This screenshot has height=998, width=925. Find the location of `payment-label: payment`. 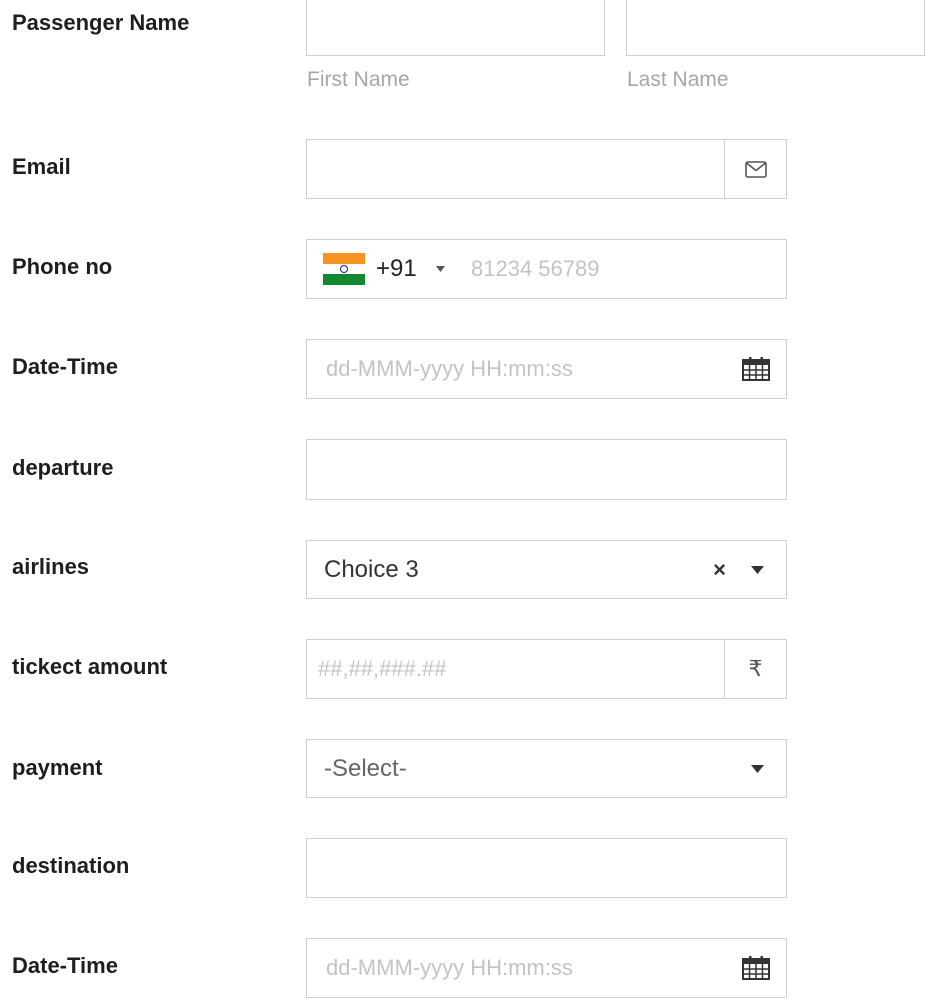

payment-label: payment is located at coordinates (57, 767).